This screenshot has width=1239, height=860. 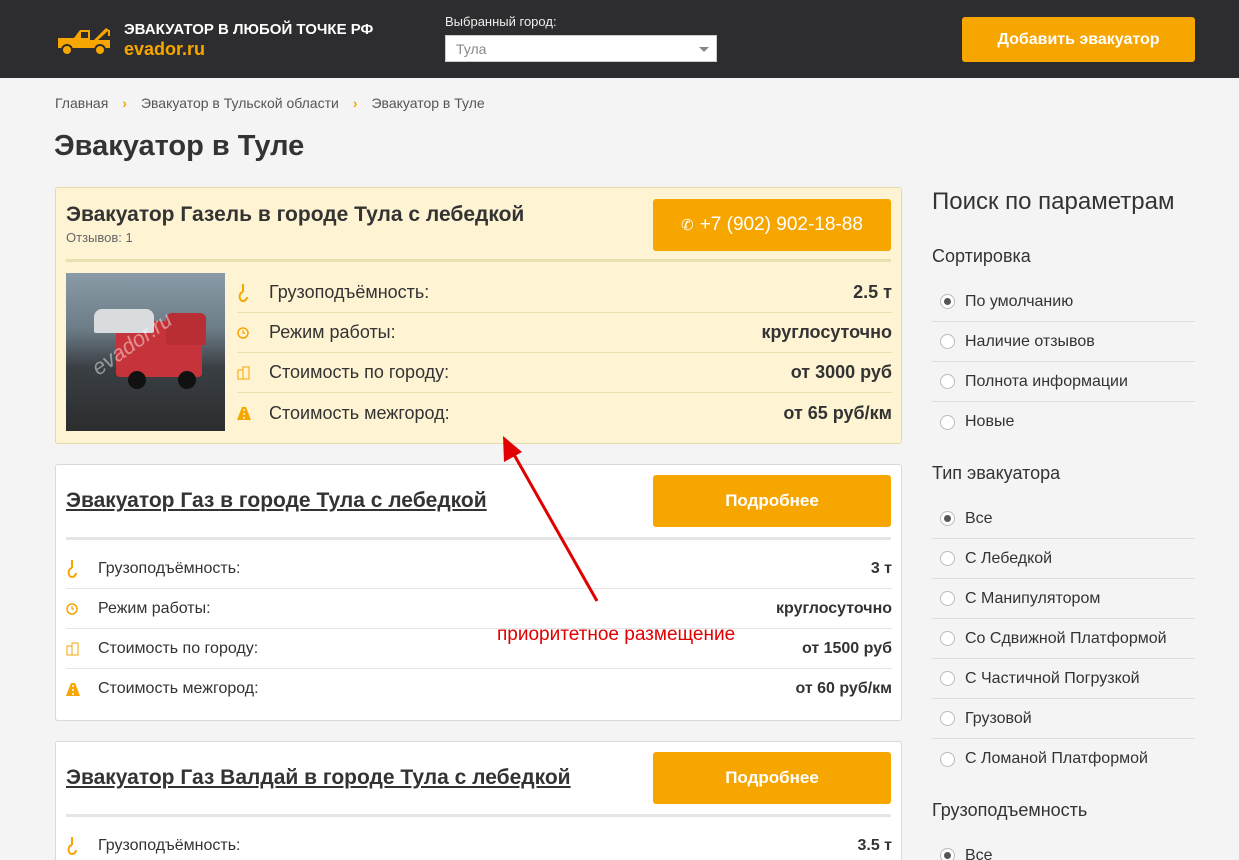 What do you see at coordinates (81, 103) in the screenshot?
I see `breadcrumb-home: Главная` at bounding box center [81, 103].